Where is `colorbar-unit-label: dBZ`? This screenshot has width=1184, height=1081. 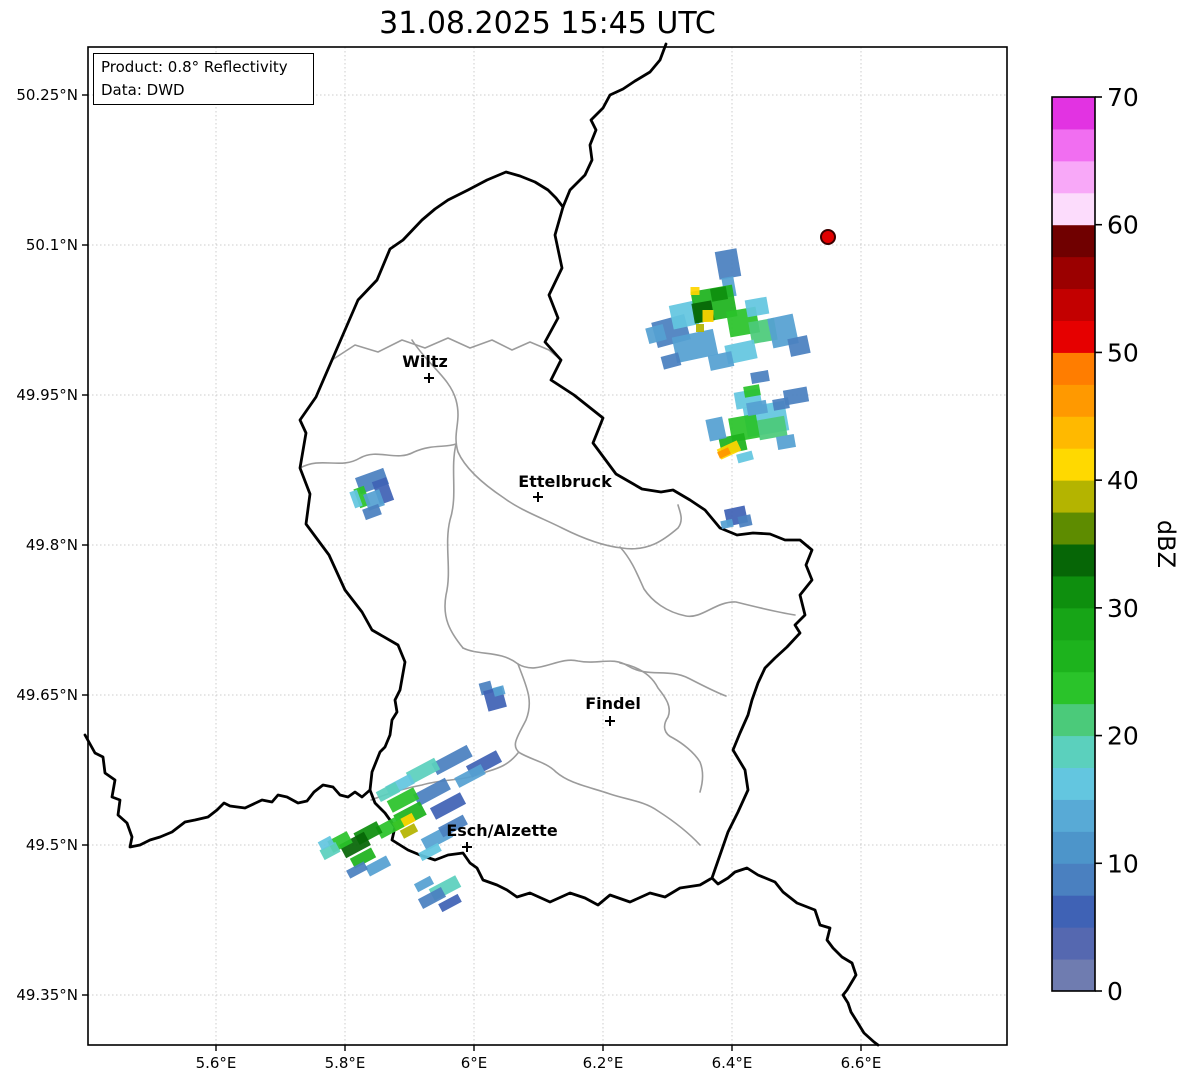
colorbar-unit-label: dBZ is located at coordinates (1166, 544).